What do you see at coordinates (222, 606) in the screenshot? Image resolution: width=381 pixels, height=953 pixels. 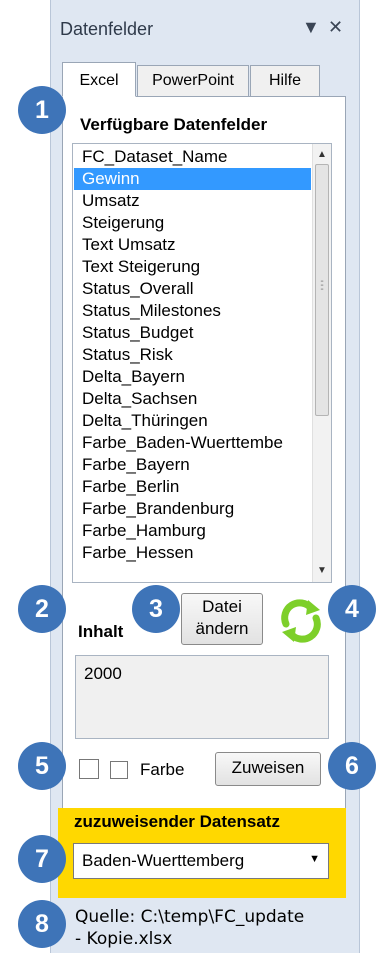 I see `change-file-label-1: Datei` at bounding box center [222, 606].